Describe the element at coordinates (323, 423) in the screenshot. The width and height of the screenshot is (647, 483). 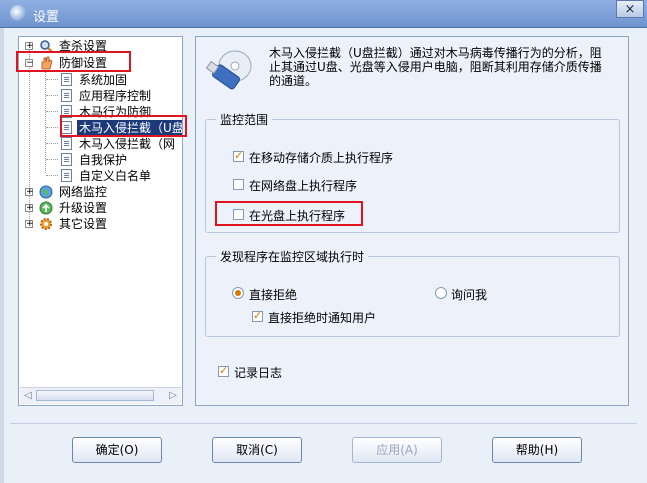
I see `footer-divider` at that location.